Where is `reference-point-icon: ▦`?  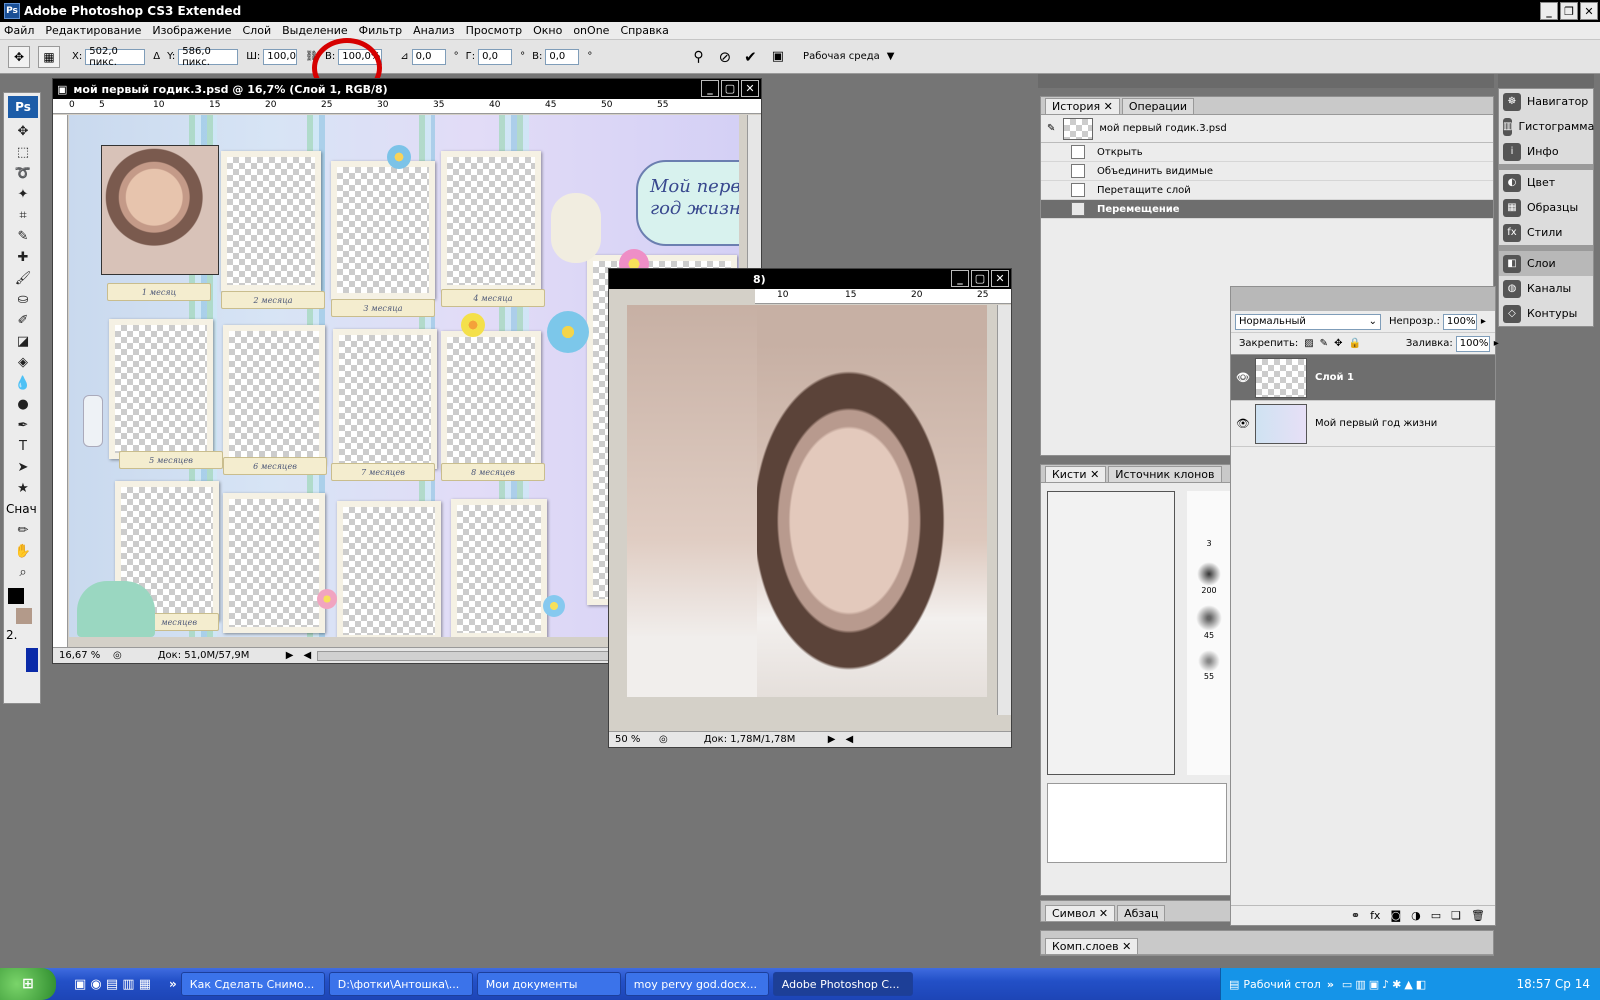 reference-point-icon: ▦ is located at coordinates (49, 56).